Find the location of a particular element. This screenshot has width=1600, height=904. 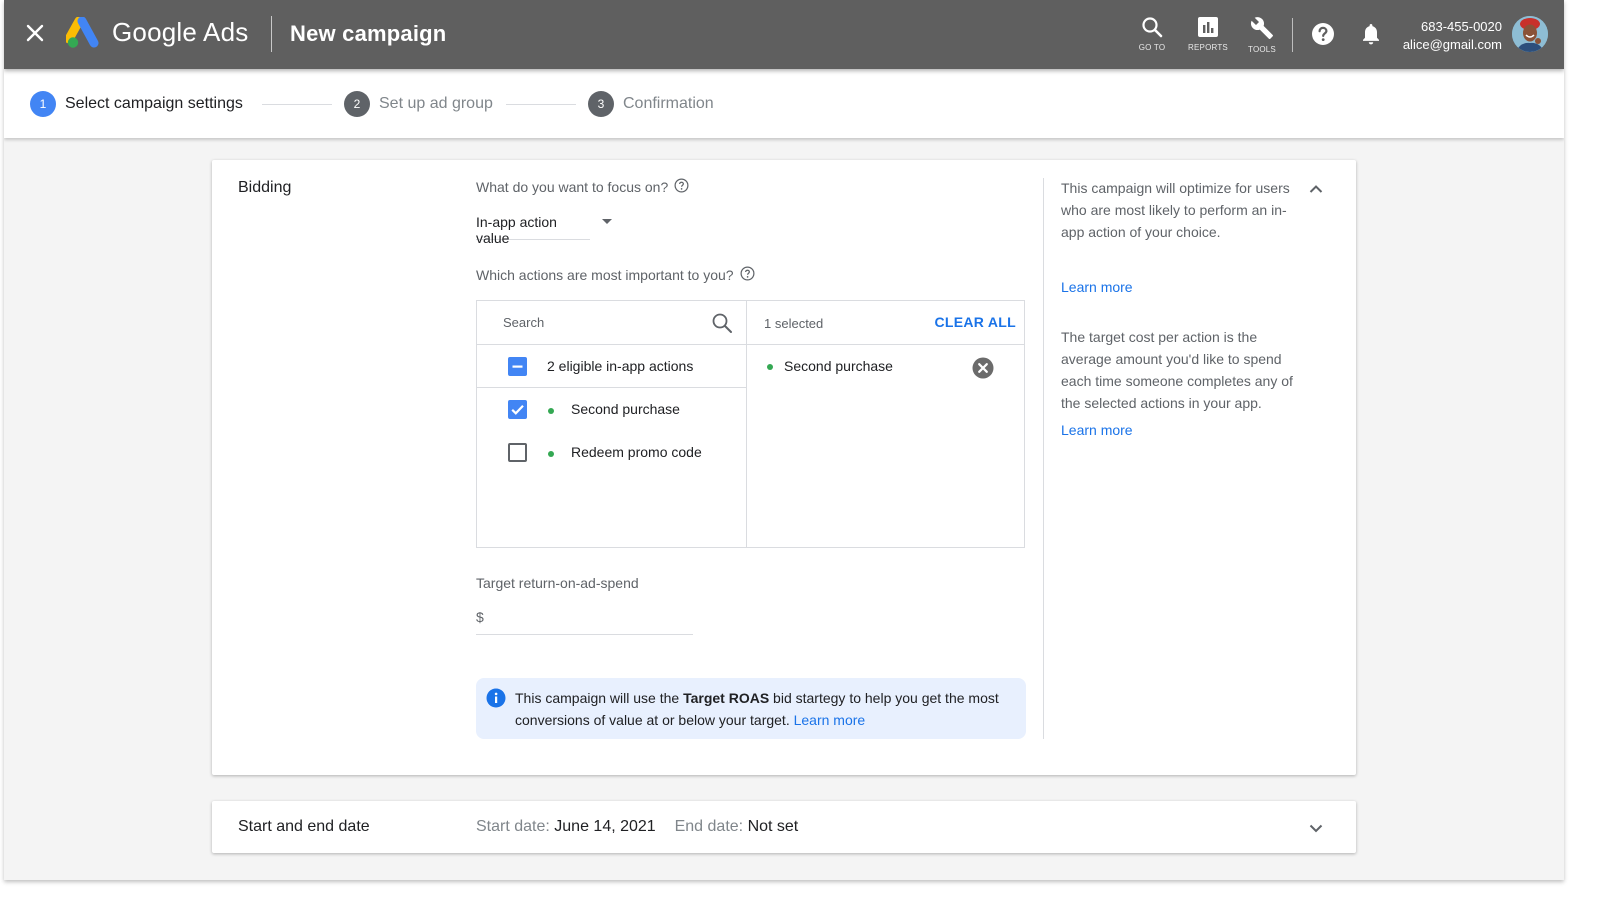

cancel-circle-icon is located at coordinates (983, 368).